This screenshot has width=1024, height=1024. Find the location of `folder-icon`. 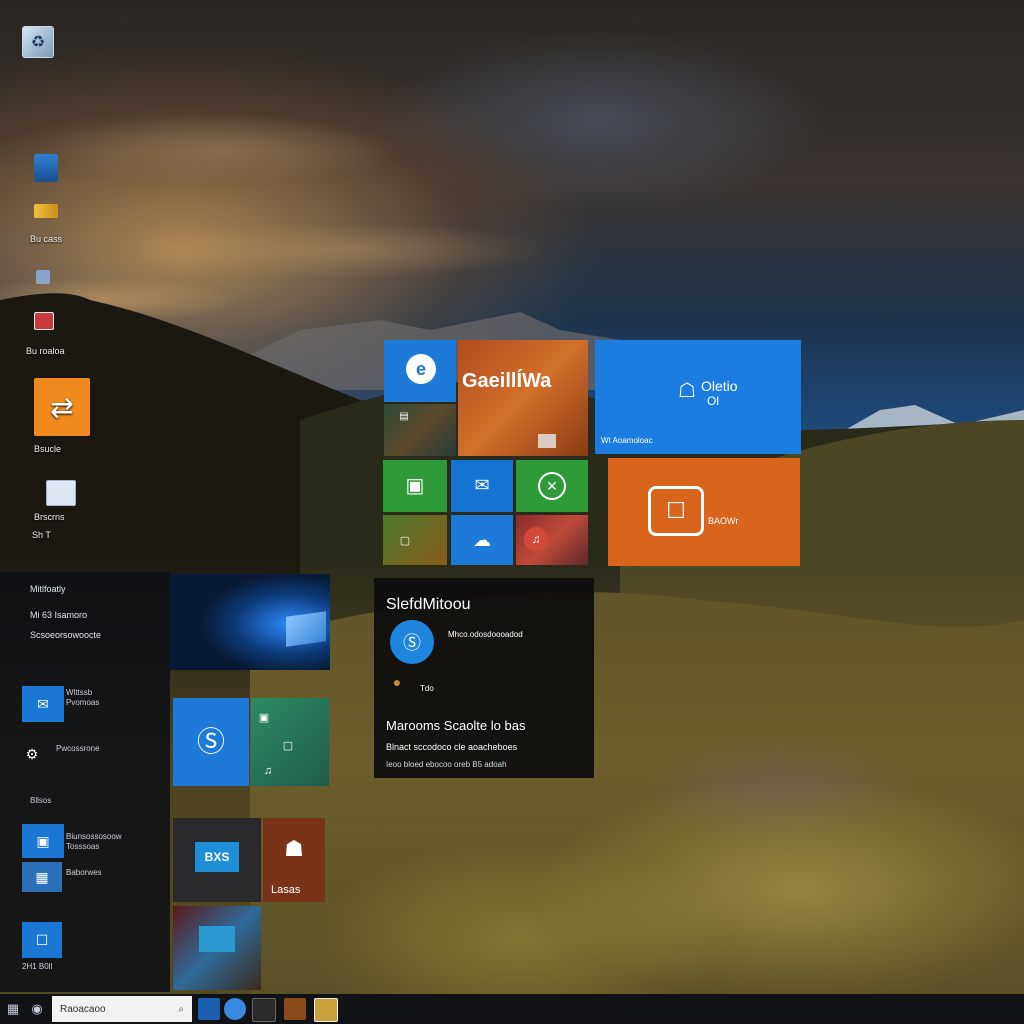

folder-icon is located at coordinates (46, 211).